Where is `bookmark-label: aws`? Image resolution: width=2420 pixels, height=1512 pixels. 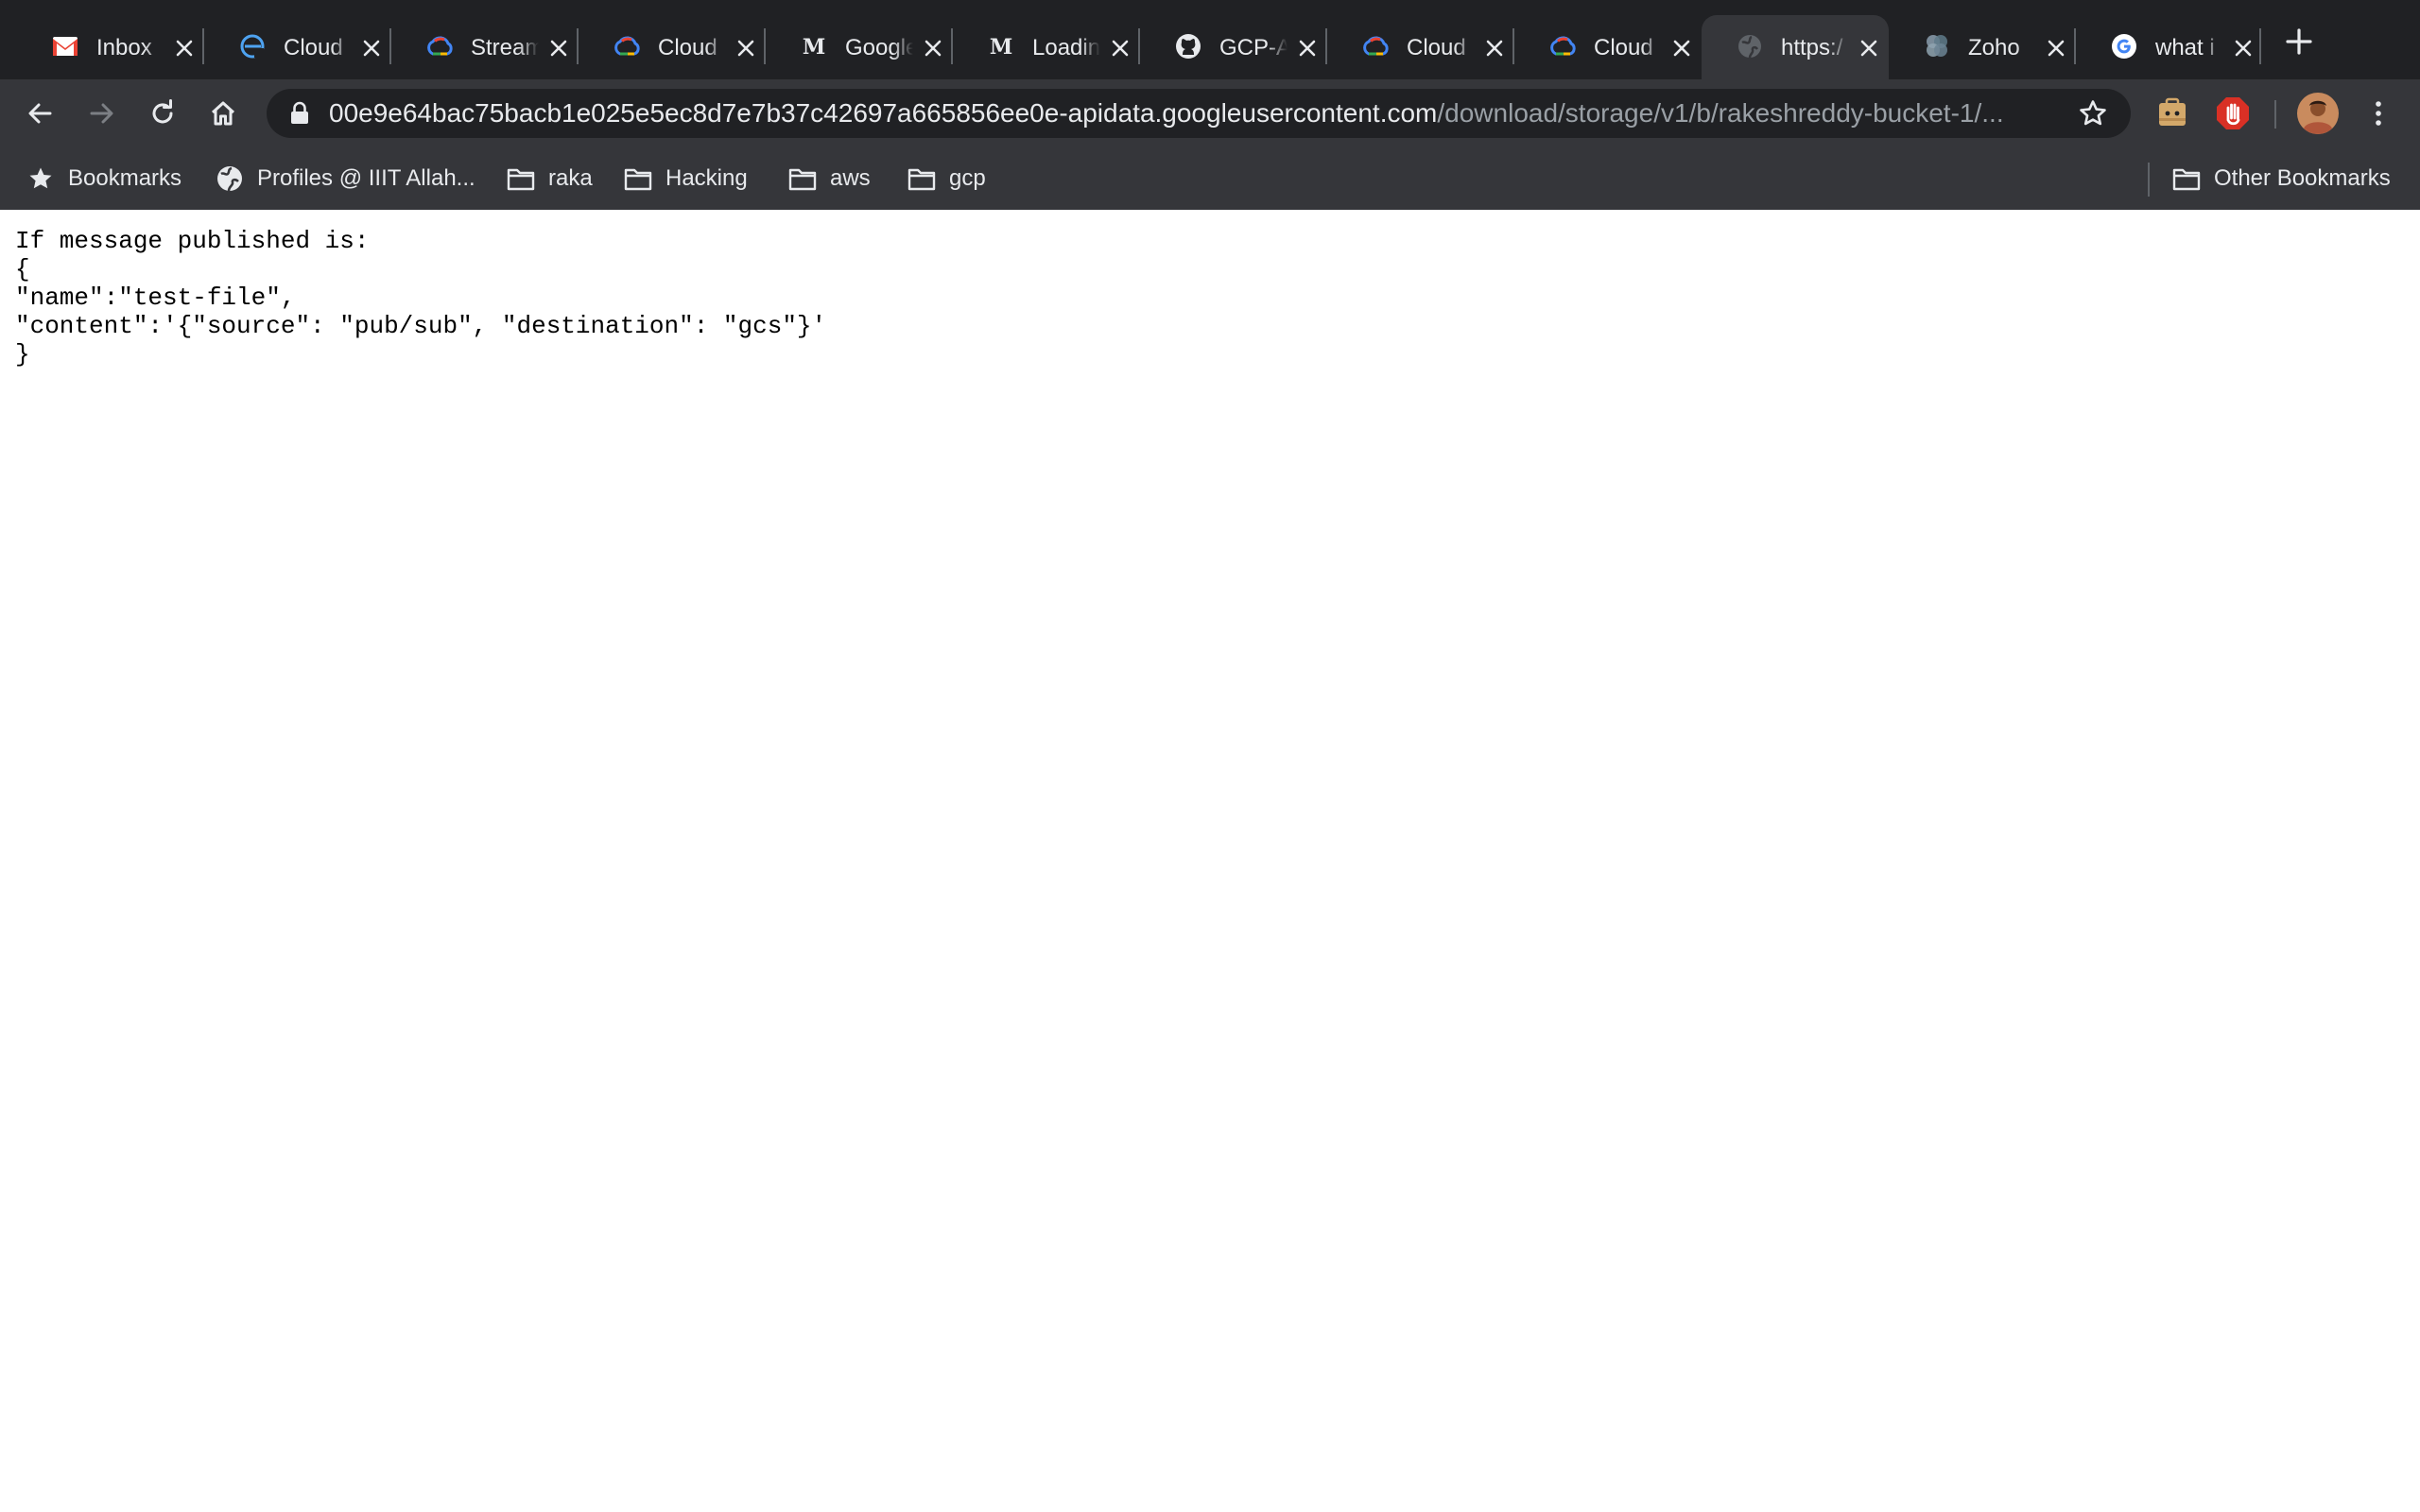 bookmark-label: aws is located at coordinates (850, 178).